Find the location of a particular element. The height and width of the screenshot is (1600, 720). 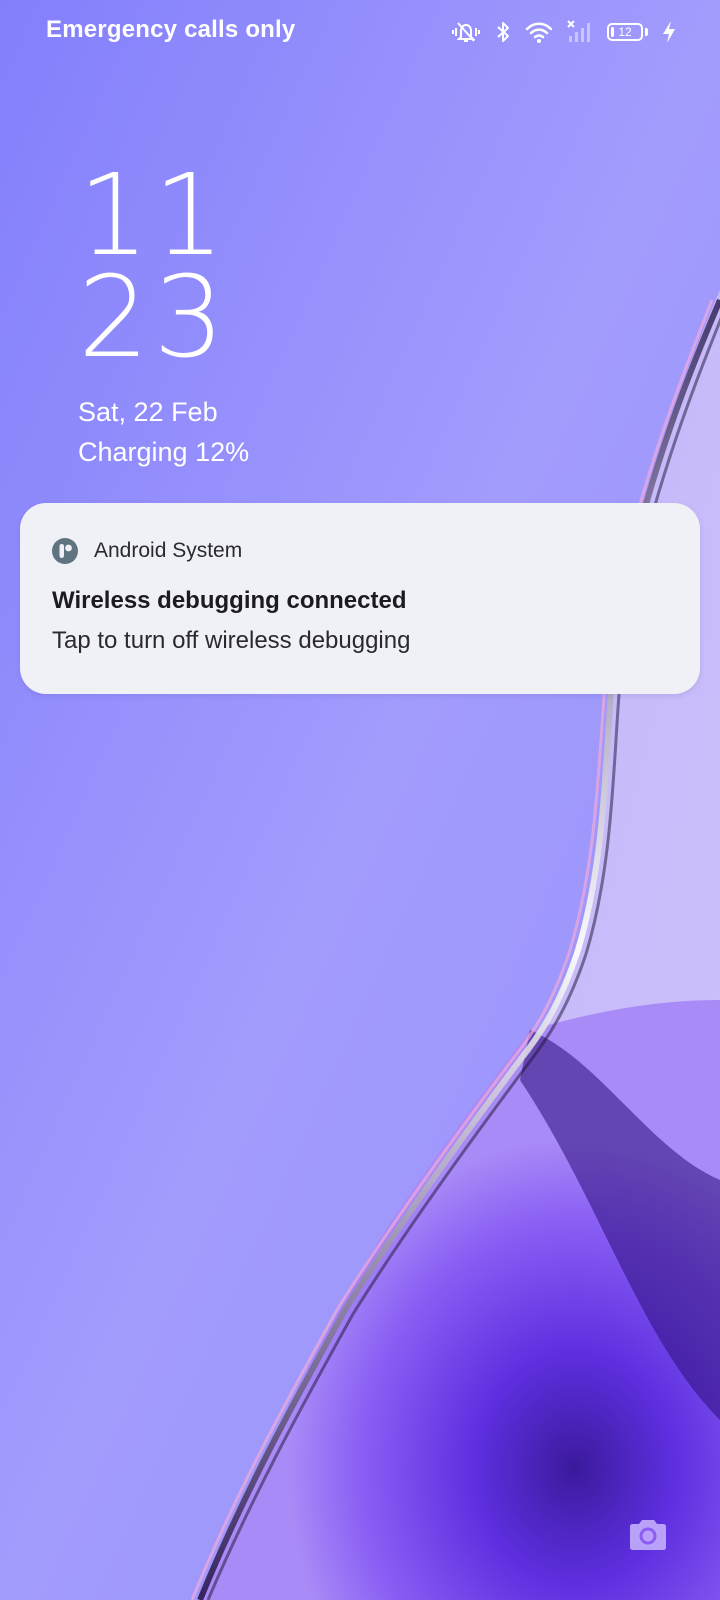

date-label: Sat, 22 Feb is located at coordinates (148, 412).